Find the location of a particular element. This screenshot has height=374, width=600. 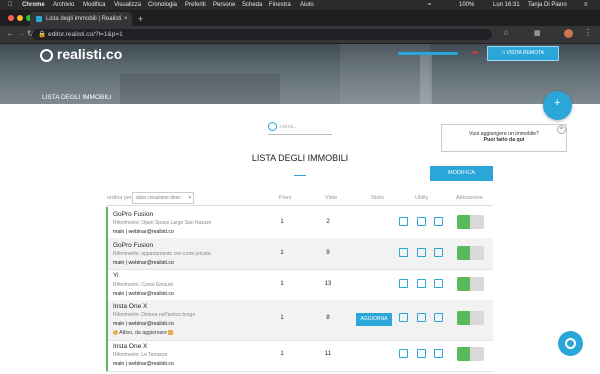

new-tab-icon: + is located at coordinates (140, 19).